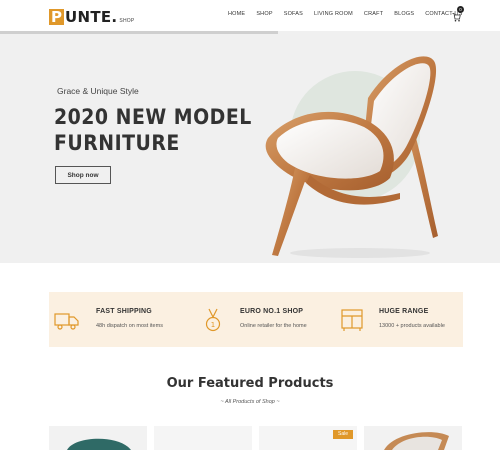 The width and height of the screenshot is (500, 455). Describe the element at coordinates (250, 383) in the screenshot. I see `featured-products-title: Our Featured Products` at that location.